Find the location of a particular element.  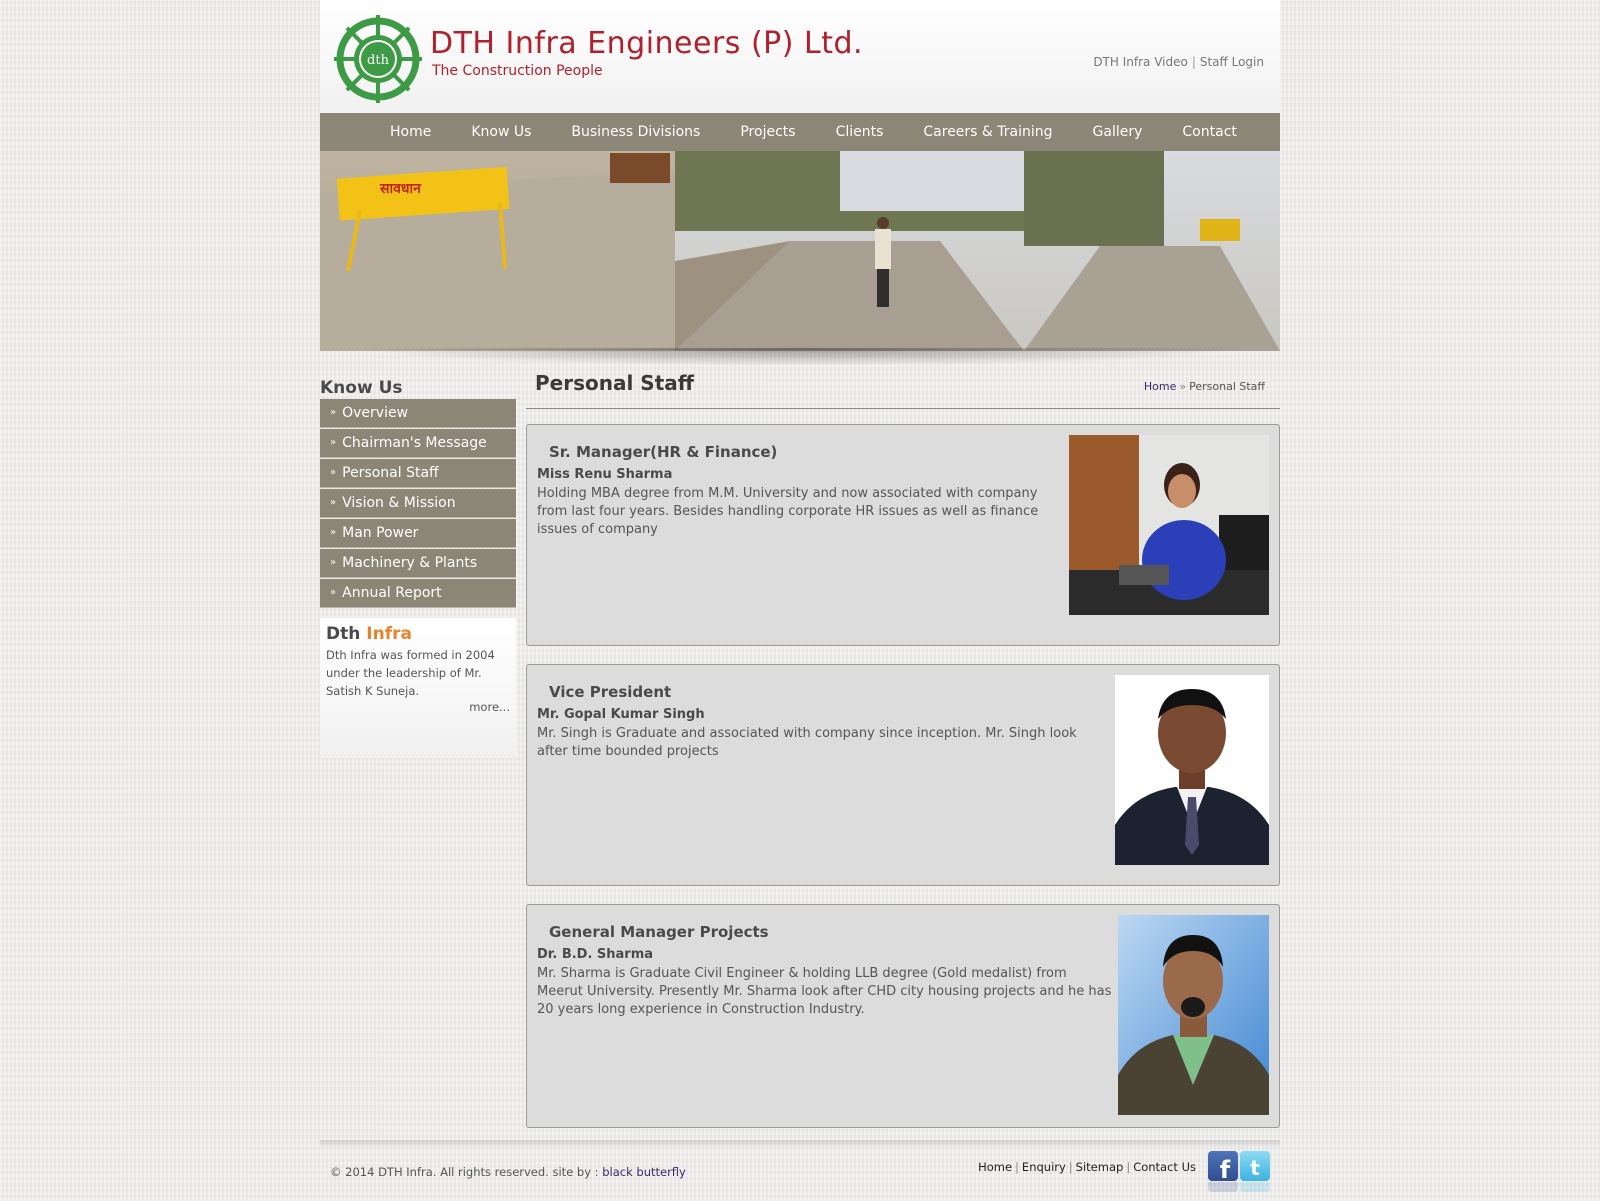

staff-login-link: Staff Login is located at coordinates (1232, 62).